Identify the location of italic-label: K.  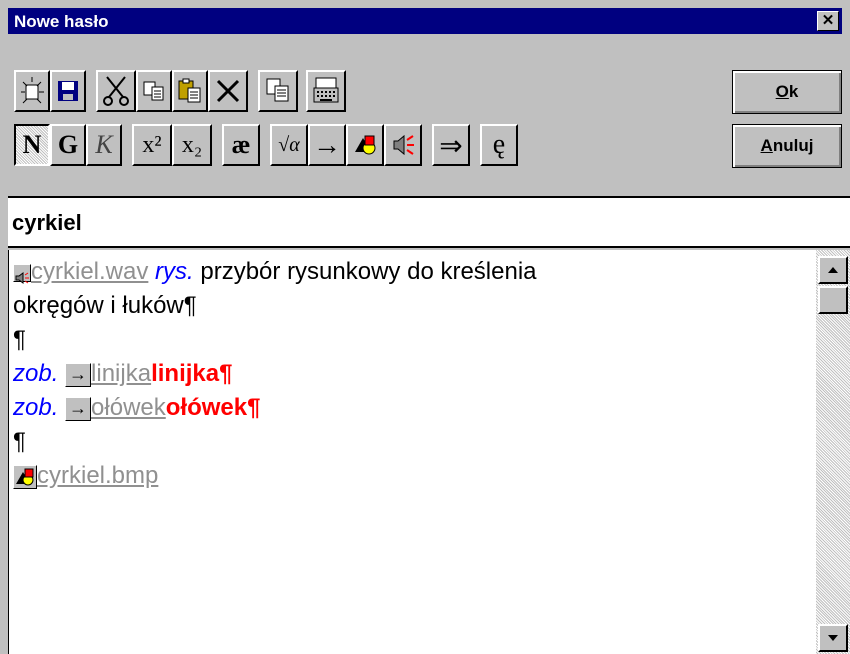
(104, 144).